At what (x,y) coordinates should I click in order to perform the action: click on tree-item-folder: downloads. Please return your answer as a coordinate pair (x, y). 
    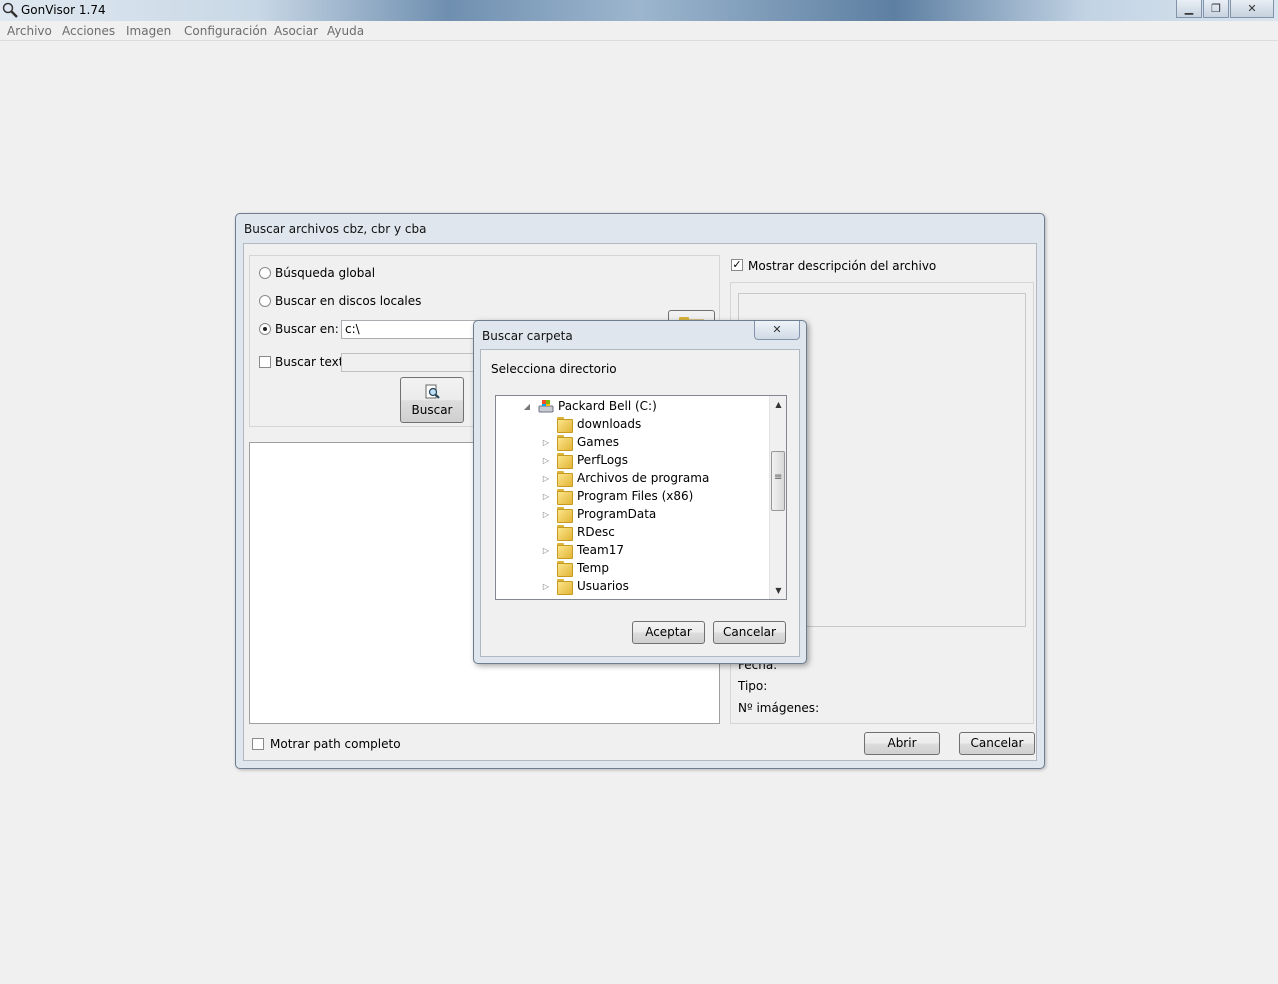
    Looking at the image, I should click on (591, 424).